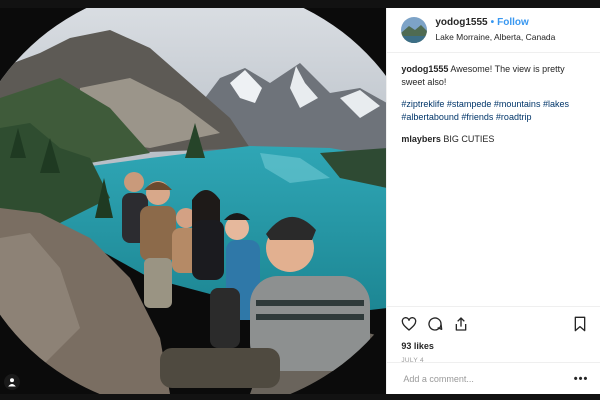  What do you see at coordinates (424, 69) in the screenshot?
I see `caption-username: yodog1555` at bounding box center [424, 69].